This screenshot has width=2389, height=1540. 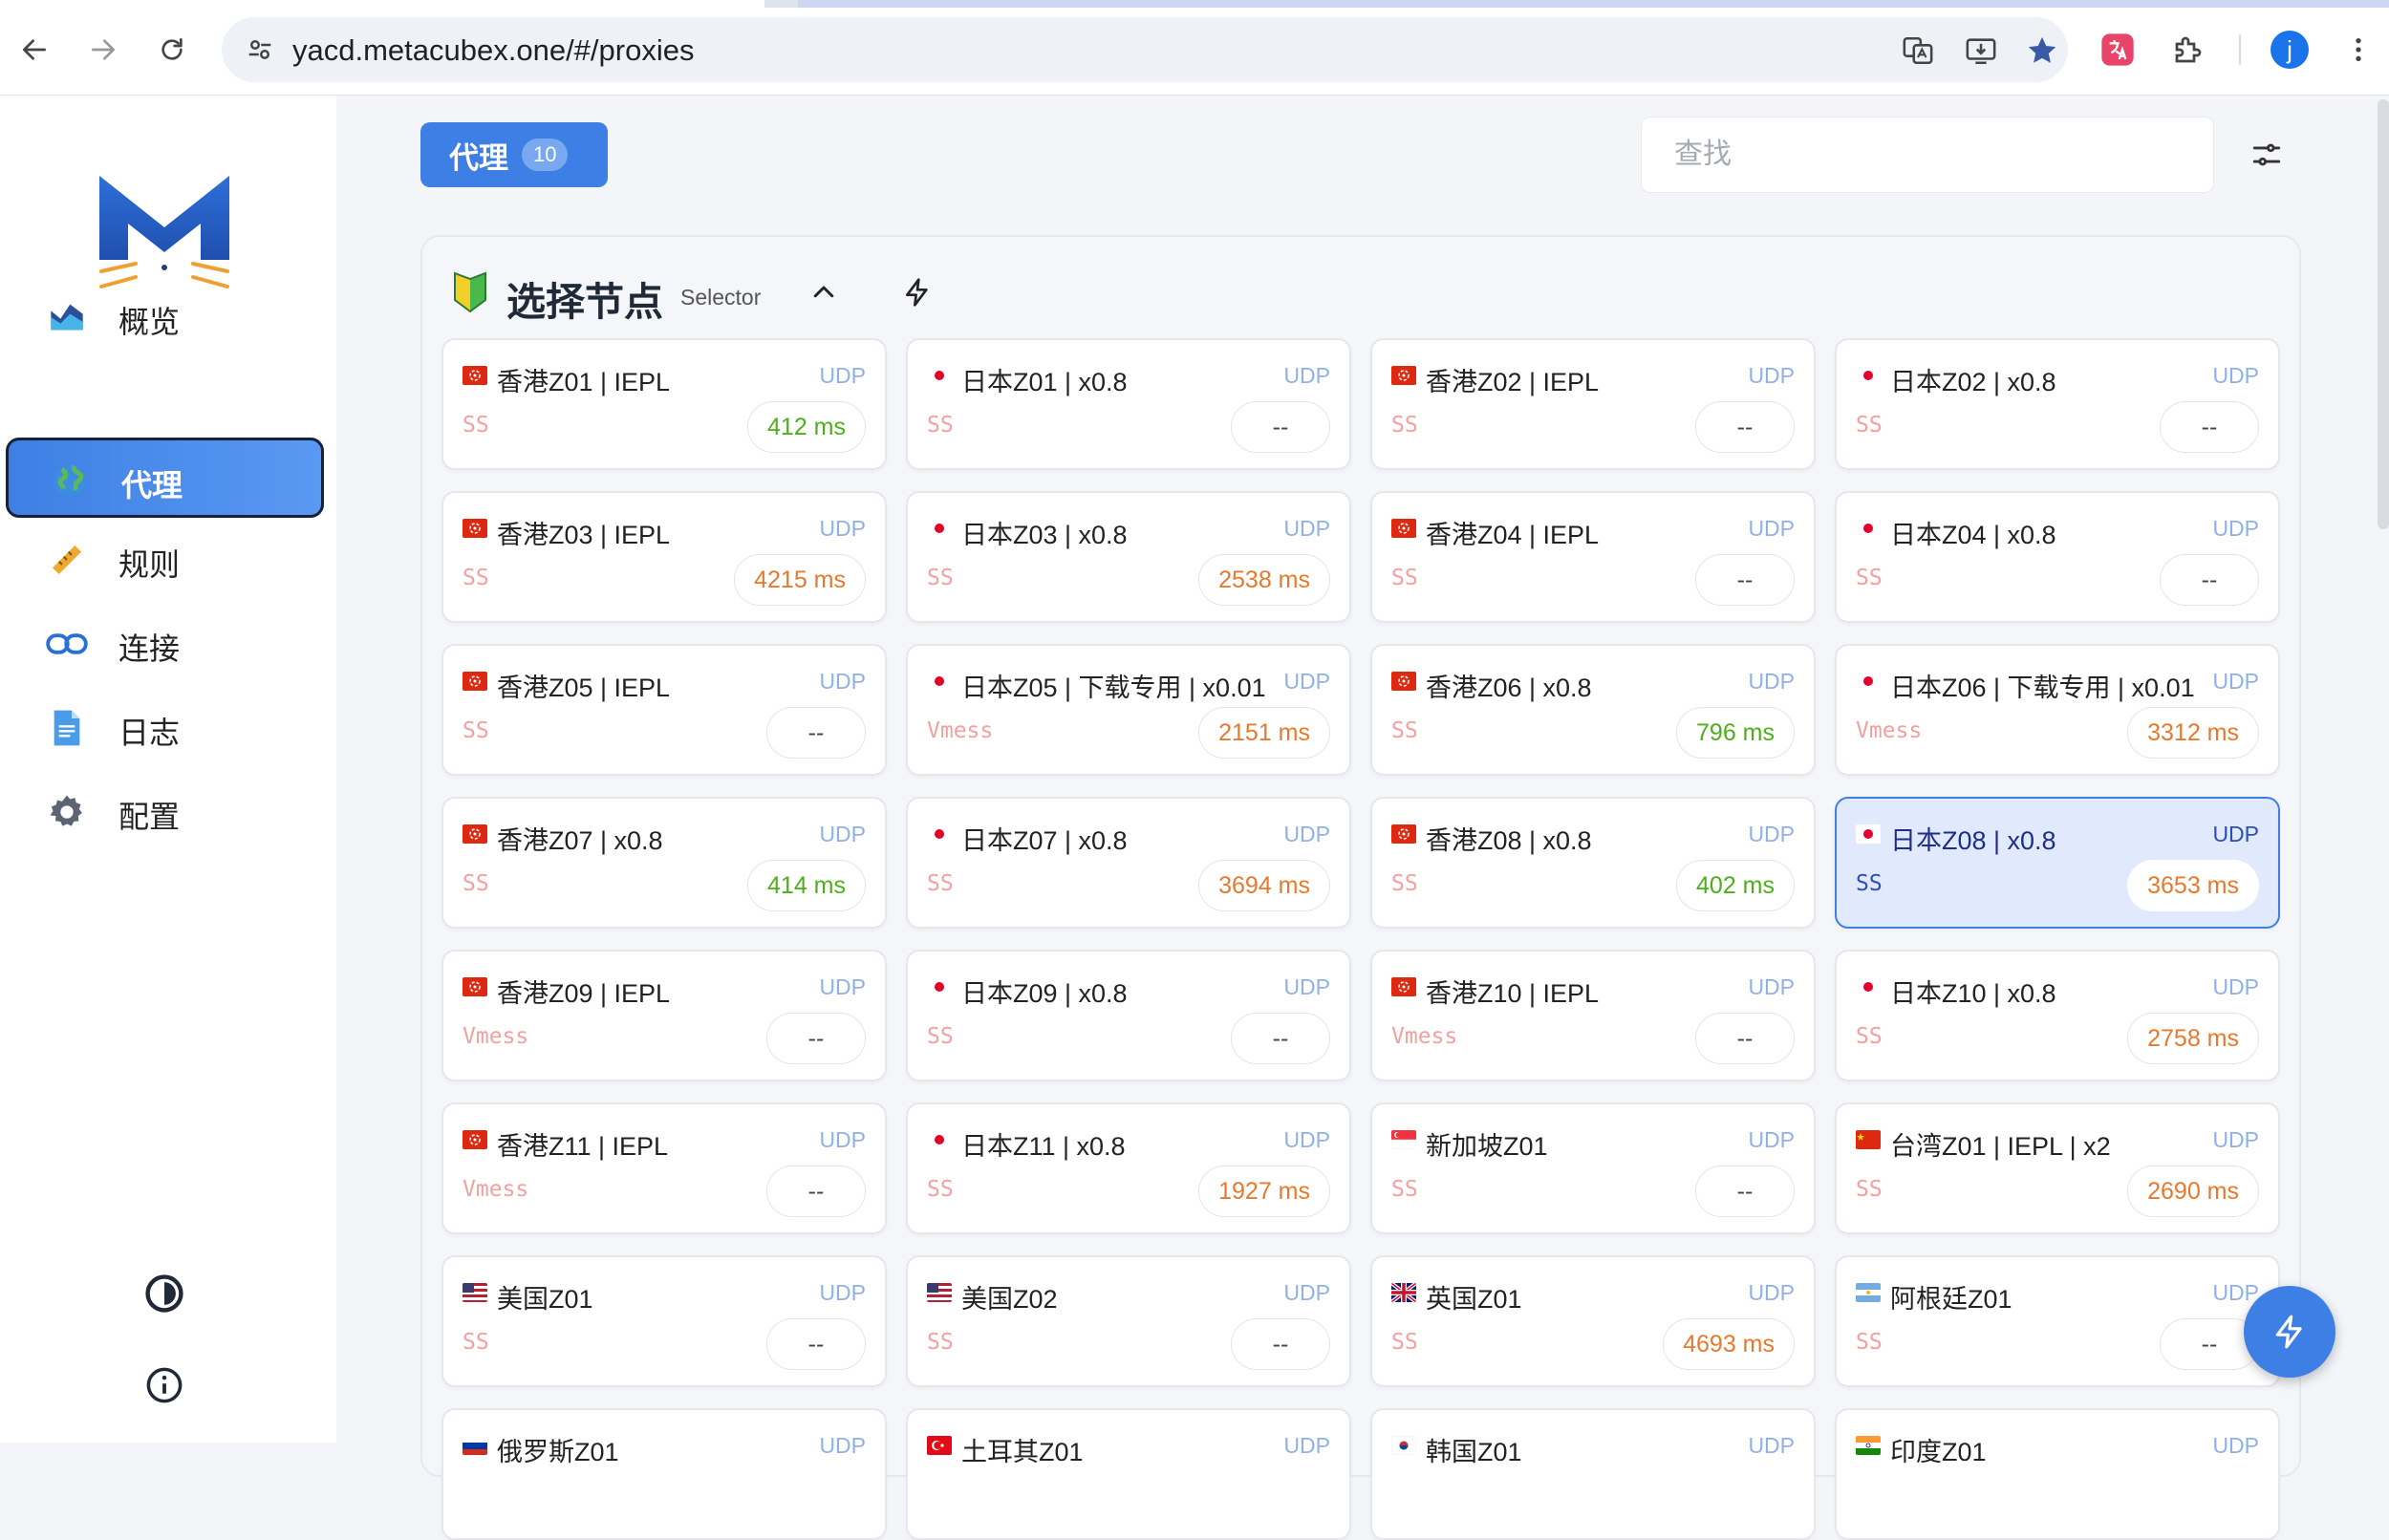 What do you see at coordinates (2267, 155) in the screenshot?
I see `proxy-settings-button` at bounding box center [2267, 155].